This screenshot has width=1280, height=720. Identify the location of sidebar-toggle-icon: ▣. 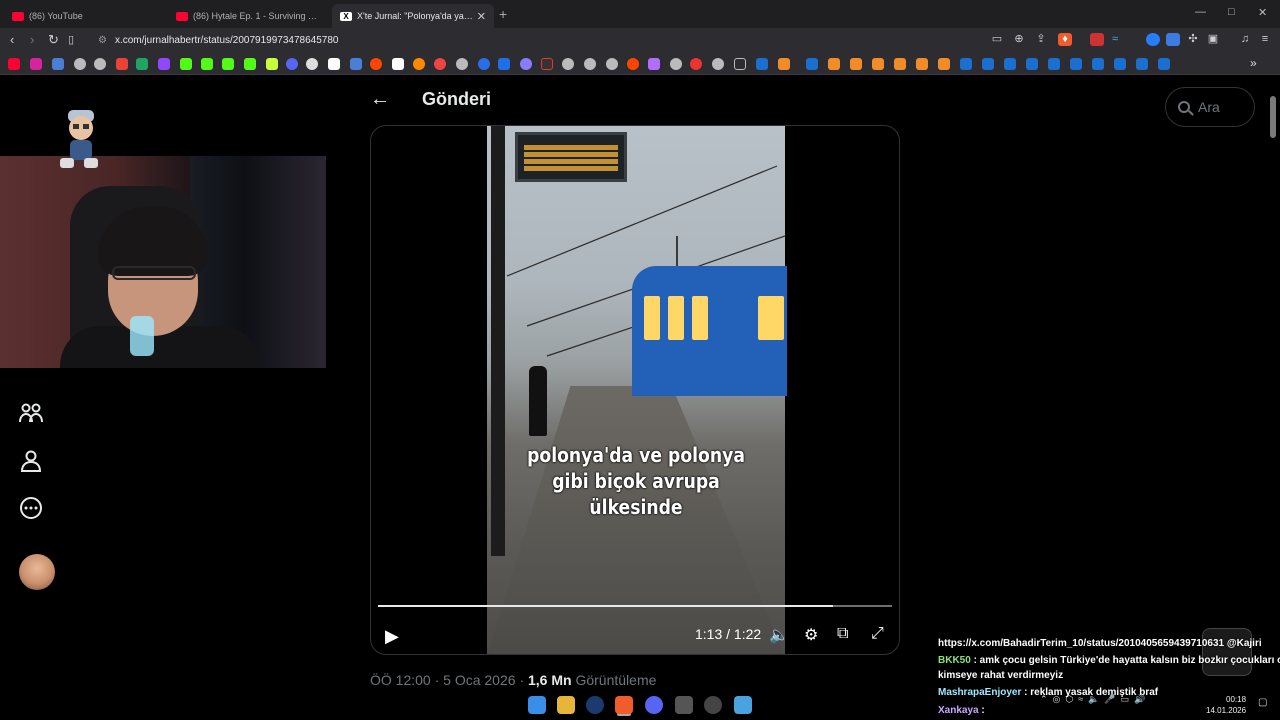
(1213, 39).